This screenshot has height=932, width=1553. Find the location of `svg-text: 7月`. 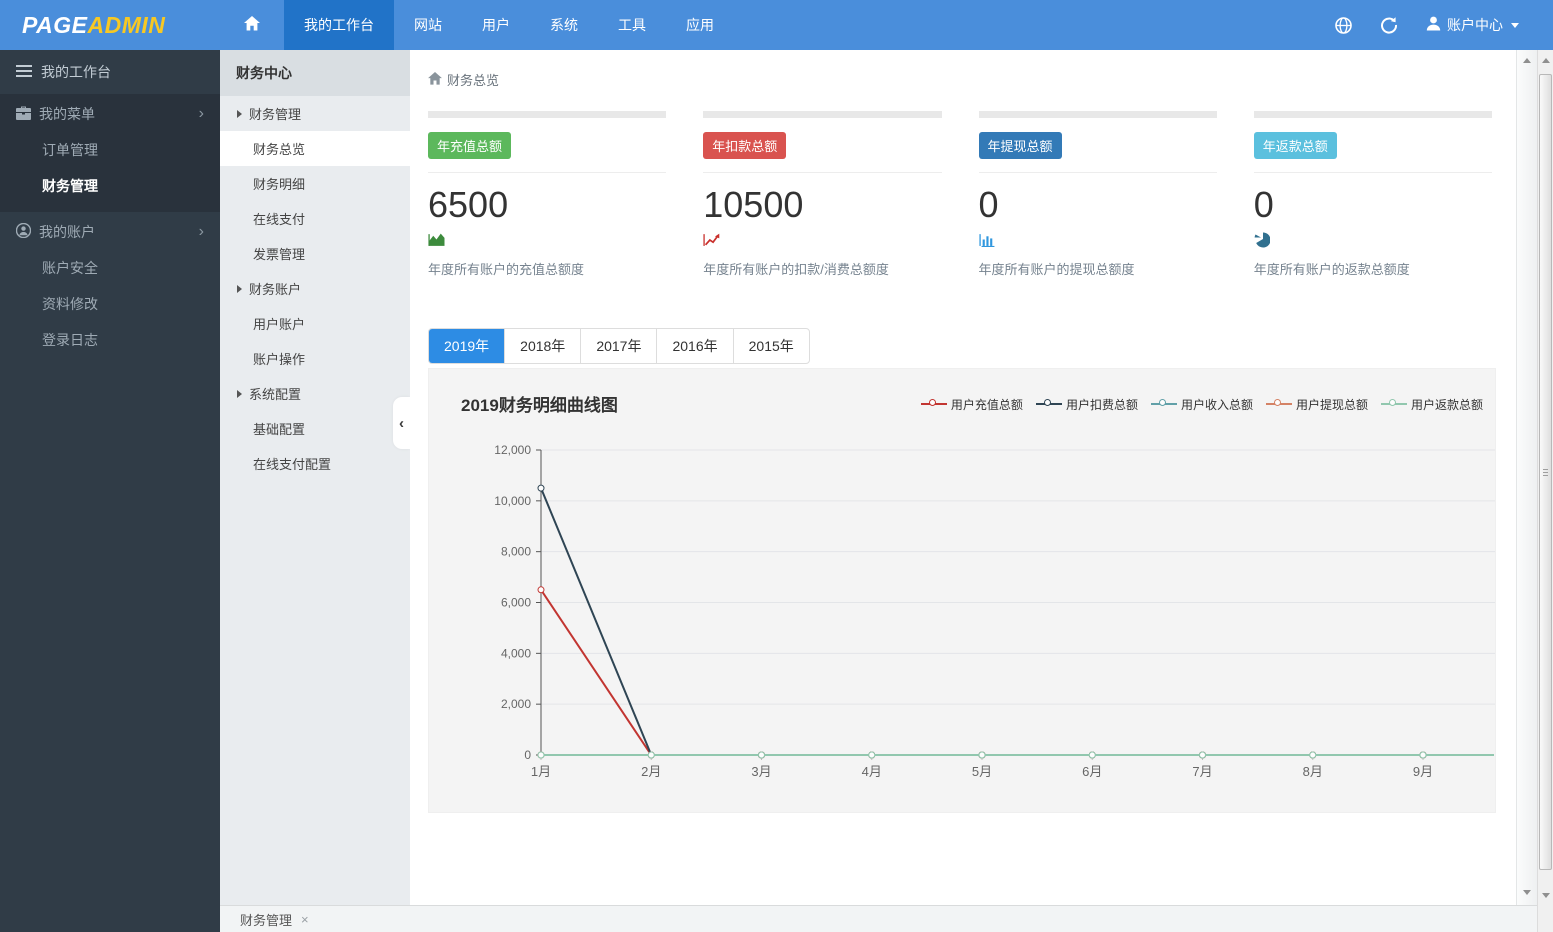

svg-text: 7月 is located at coordinates (1202, 771).